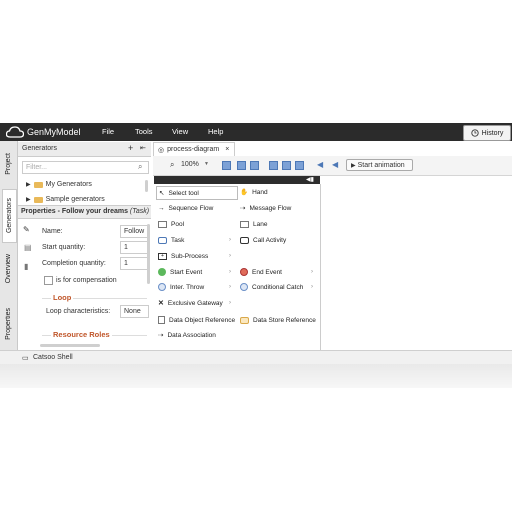 The height and width of the screenshot is (512, 512). What do you see at coordinates (187, 335) in the screenshot?
I see `palette-data-association: ⇢ Data Association` at bounding box center [187, 335].